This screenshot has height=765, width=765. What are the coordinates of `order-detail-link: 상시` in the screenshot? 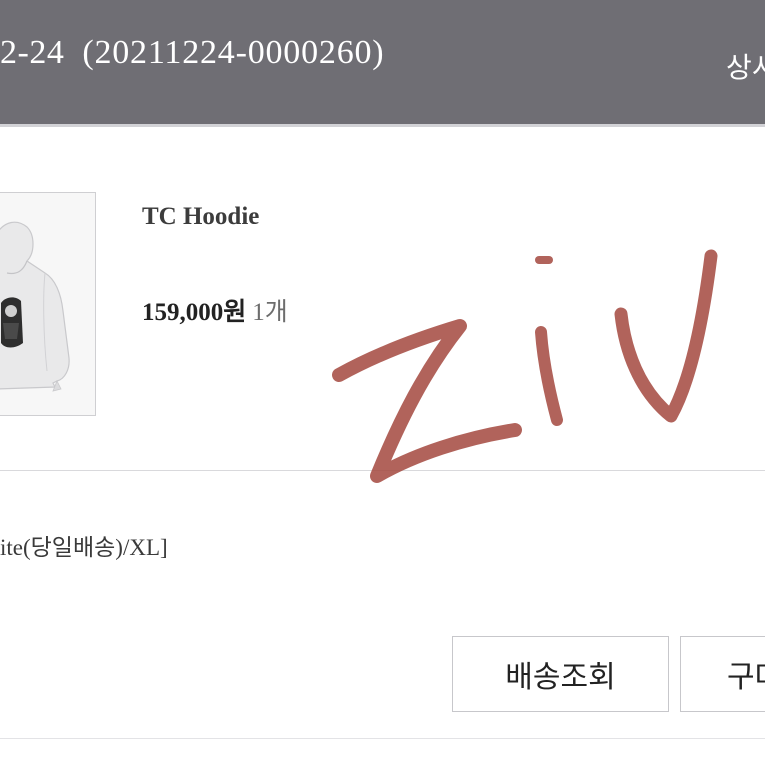 It's located at (745, 66).